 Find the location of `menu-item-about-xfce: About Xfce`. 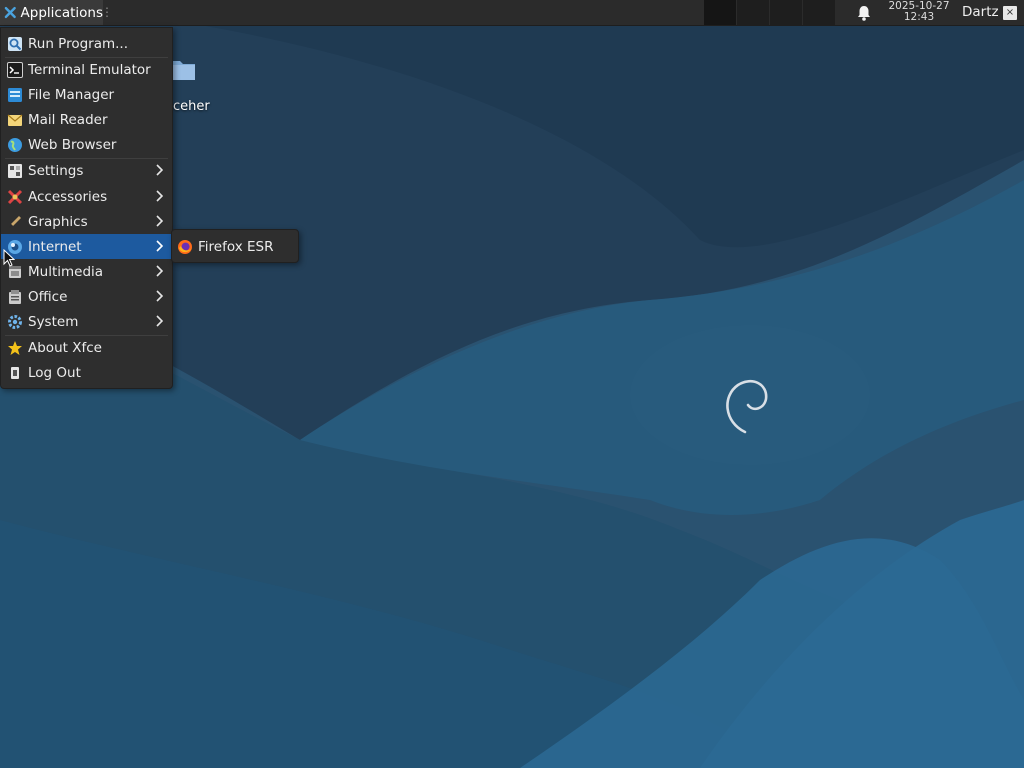

menu-item-about-xfce: About Xfce is located at coordinates (86, 347).